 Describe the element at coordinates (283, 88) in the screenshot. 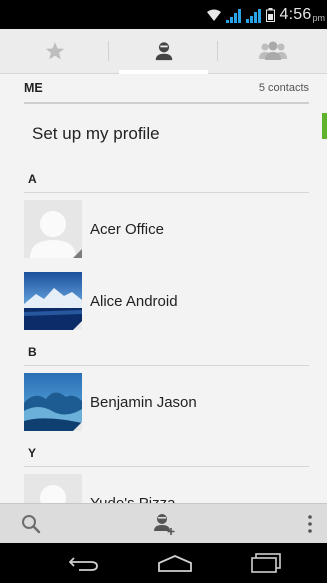

I see `contacts-count: 5 contacts` at that location.